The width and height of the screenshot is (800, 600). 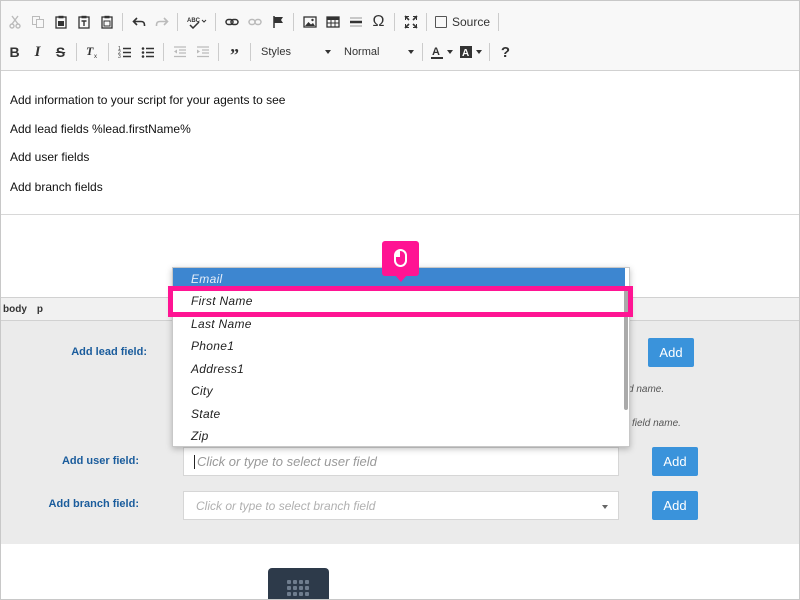 What do you see at coordinates (675, 461) in the screenshot?
I see `add-user-field-button: Add` at bounding box center [675, 461].